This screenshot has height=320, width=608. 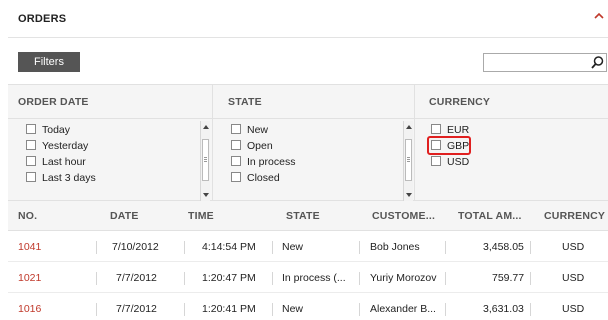 I want to click on option-in-process: In process, so click(x=263, y=163).